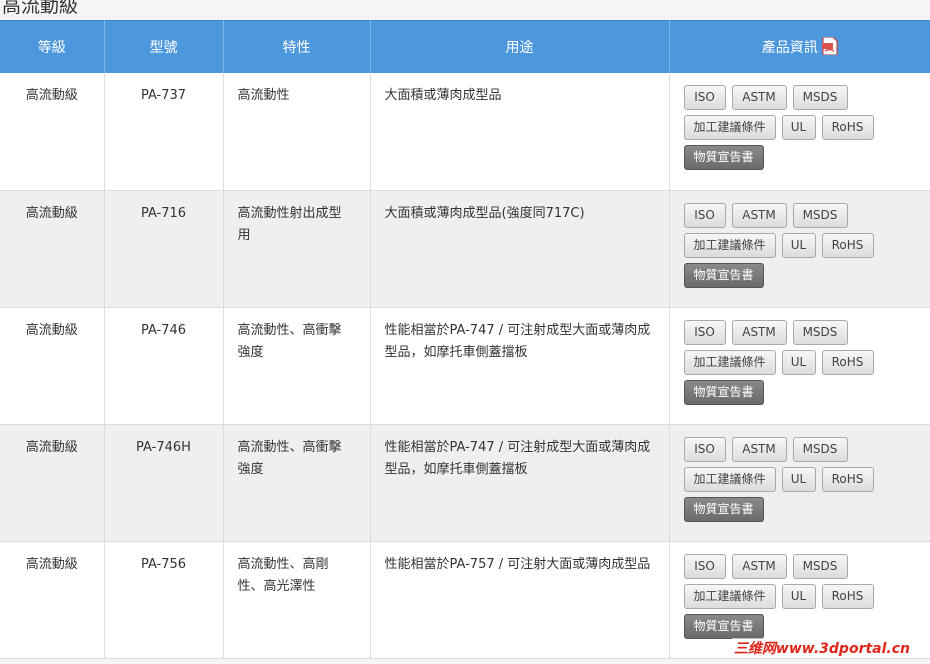 Image resolution: width=930 pixels, height=664 pixels. I want to click on feature-line-1: 高流動性、高剛, so click(283, 564).